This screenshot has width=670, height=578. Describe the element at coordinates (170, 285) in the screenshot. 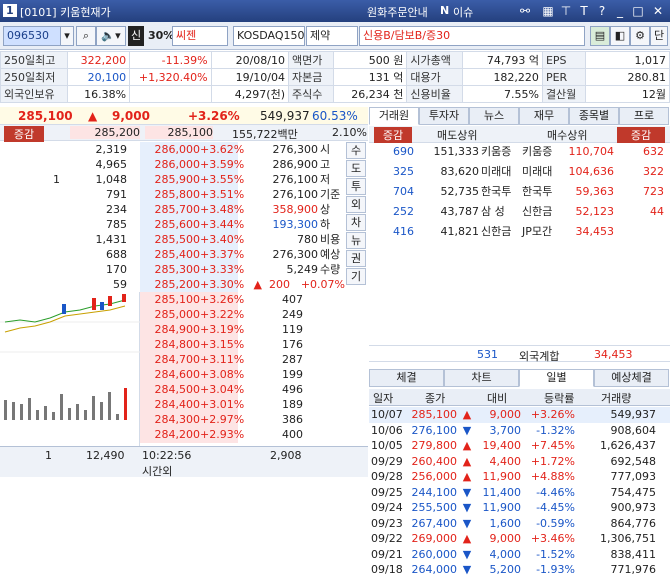

I see `ask-price: 285,200` at that location.